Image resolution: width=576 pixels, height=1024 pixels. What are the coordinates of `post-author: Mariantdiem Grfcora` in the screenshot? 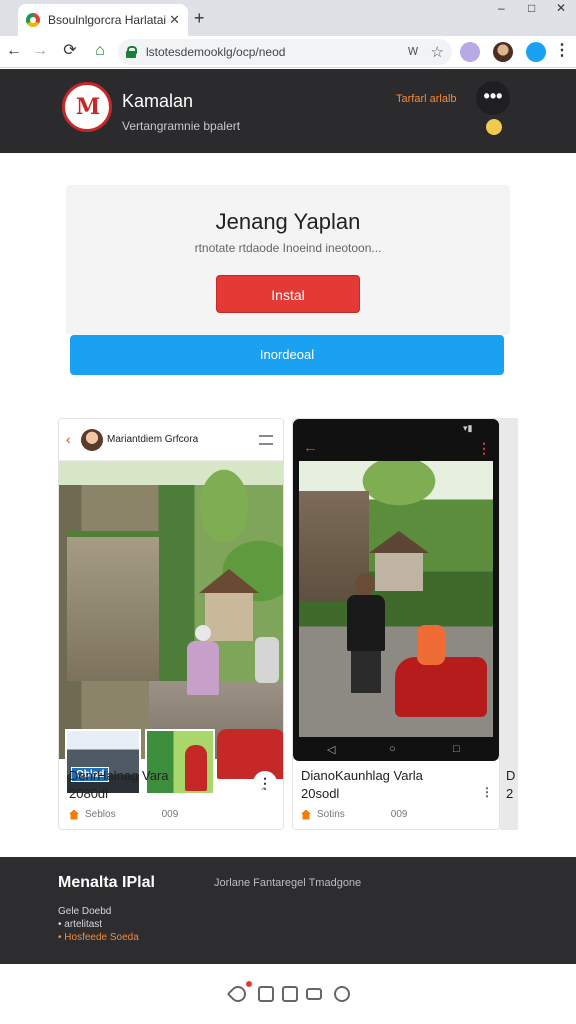 It's located at (152, 439).